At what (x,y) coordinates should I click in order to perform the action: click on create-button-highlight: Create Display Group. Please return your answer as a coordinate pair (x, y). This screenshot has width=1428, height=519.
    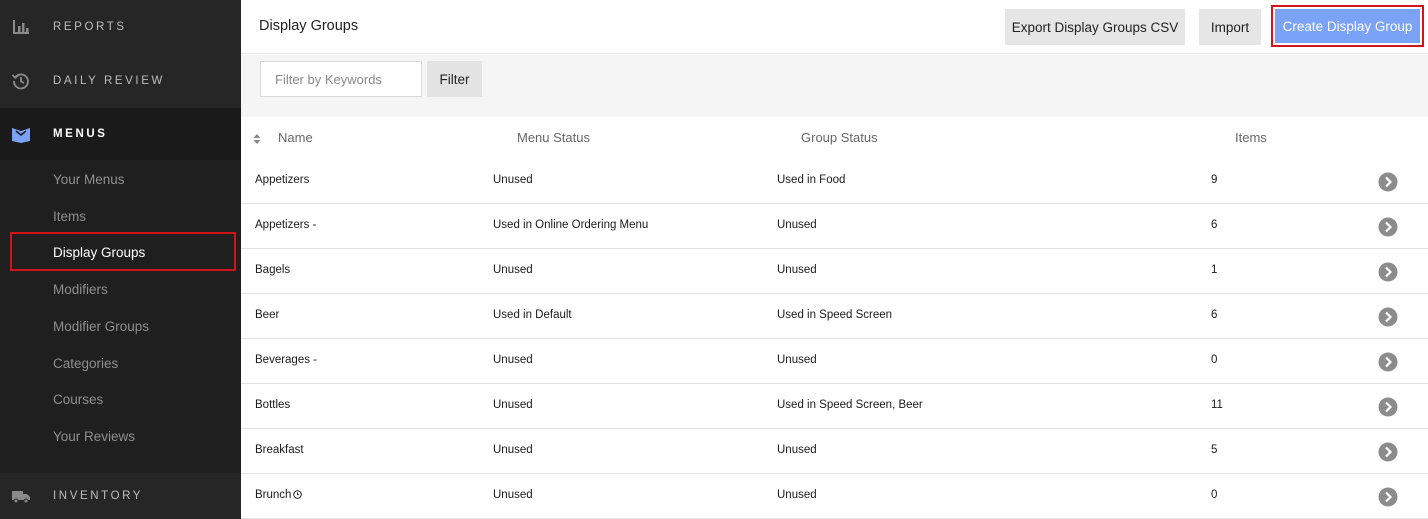
    Looking at the image, I should click on (1347, 26).